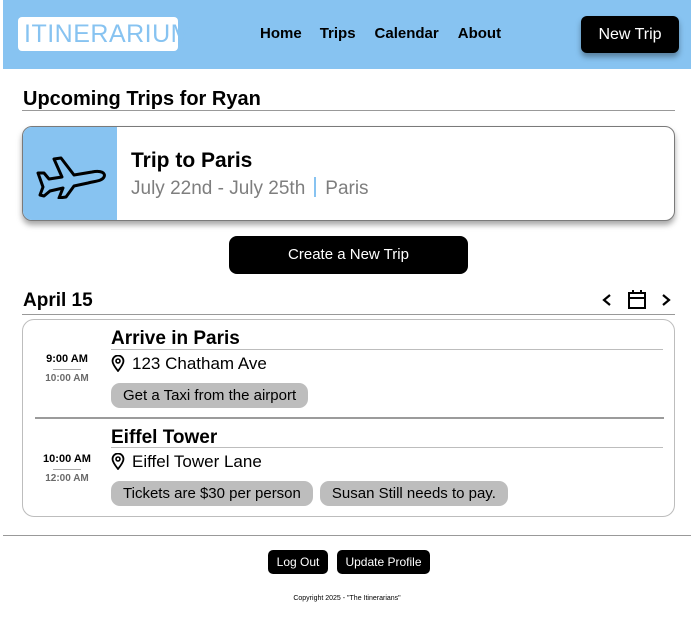  Describe the element at coordinates (347, 188) in the screenshot. I see `trip-location: Paris` at that location.